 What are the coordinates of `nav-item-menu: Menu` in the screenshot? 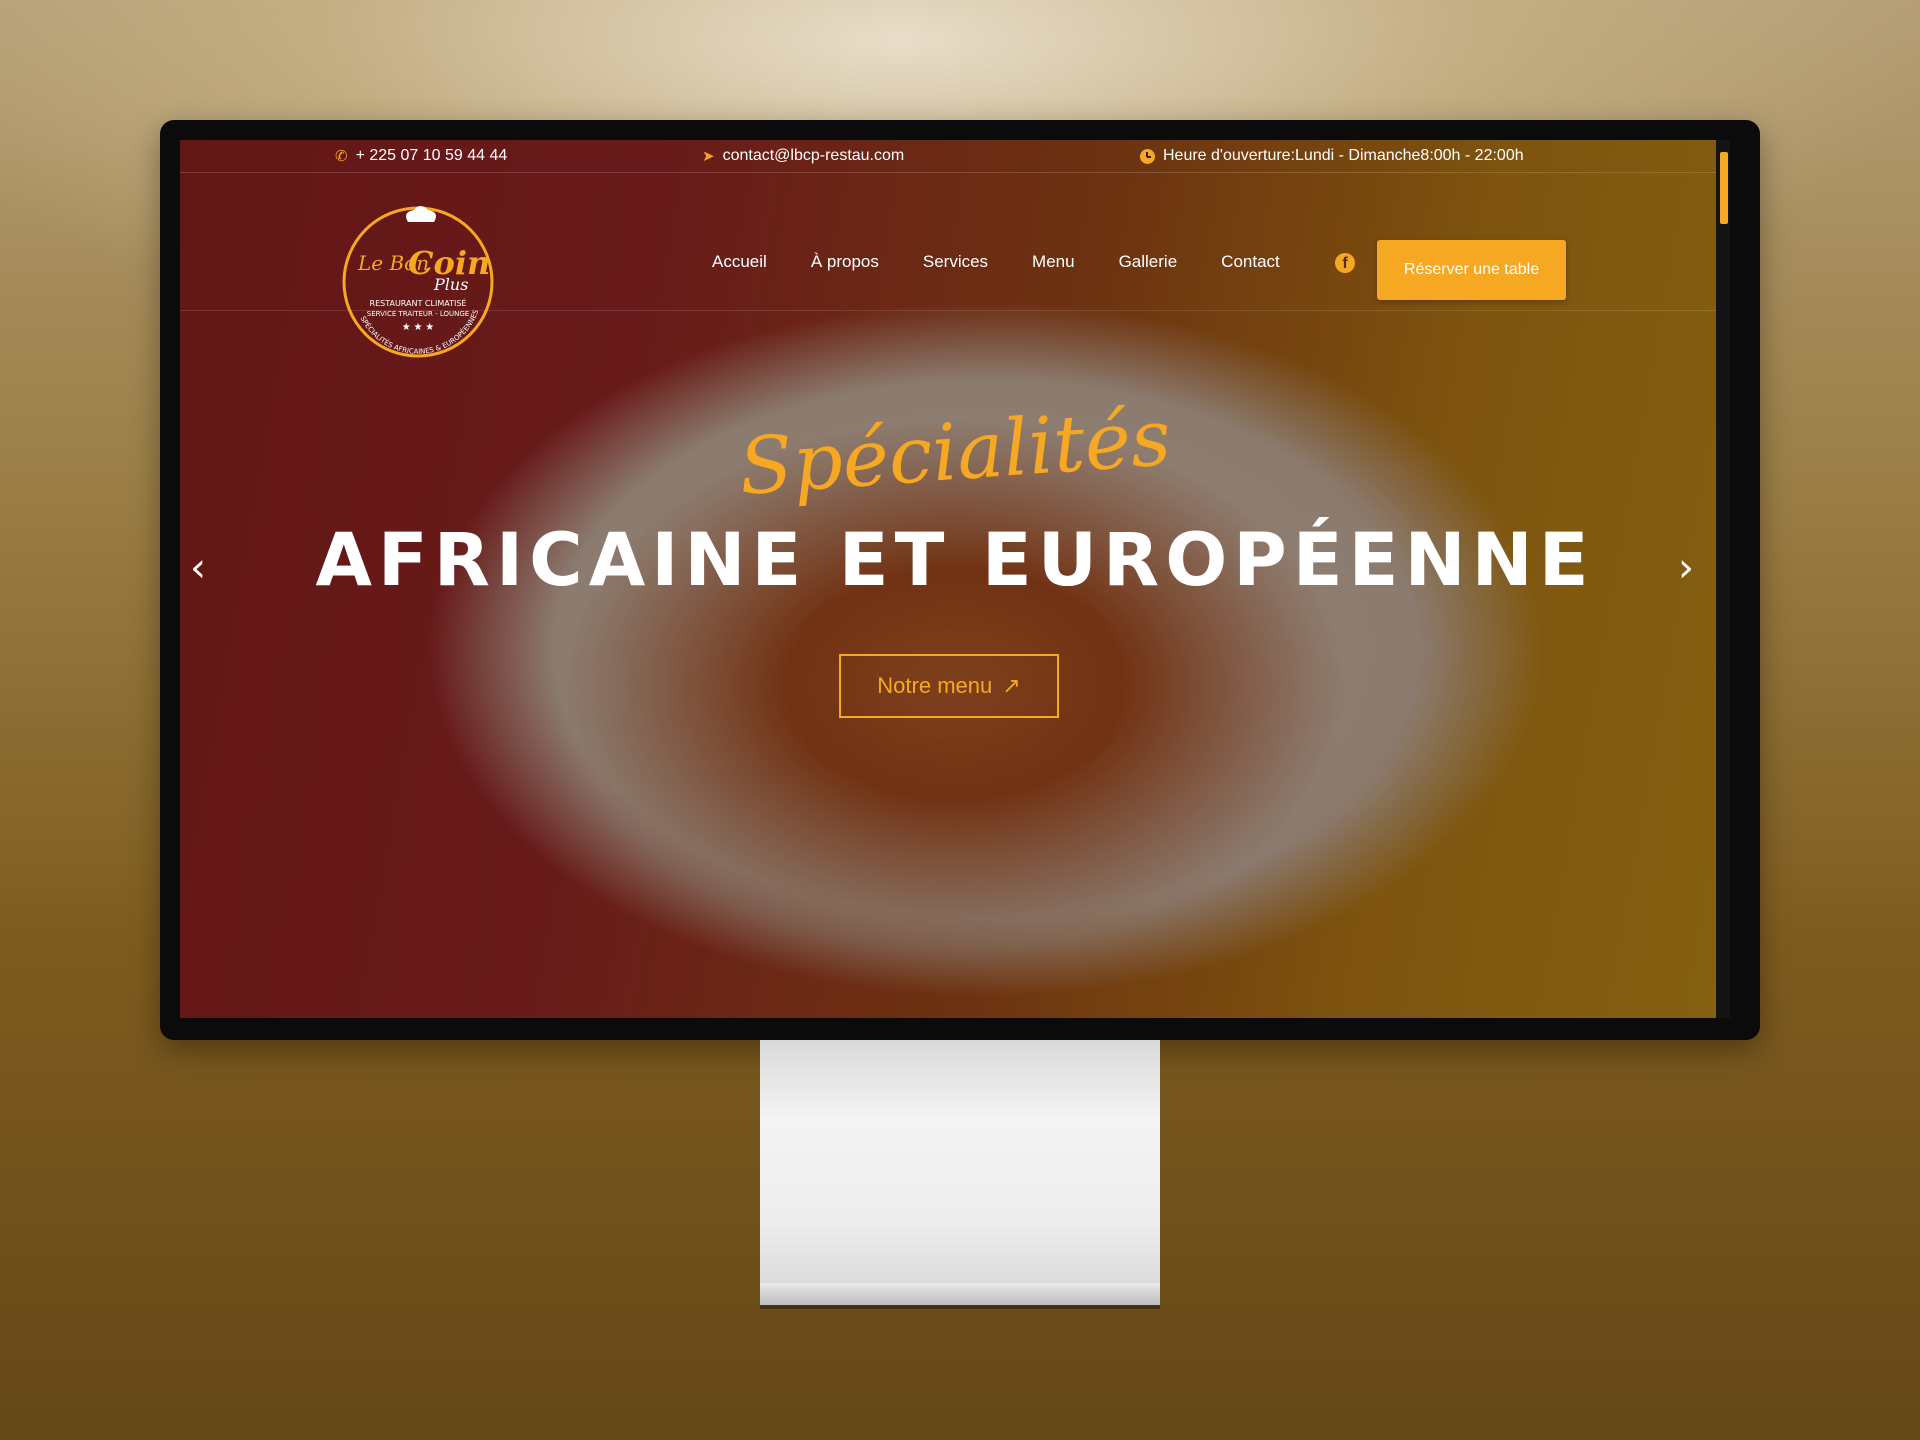 It's located at (1053, 262).